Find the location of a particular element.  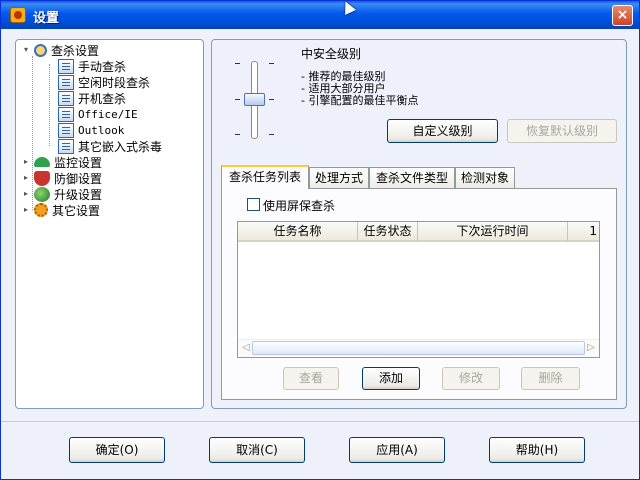

delete-task-button: 删除 is located at coordinates (550, 378).